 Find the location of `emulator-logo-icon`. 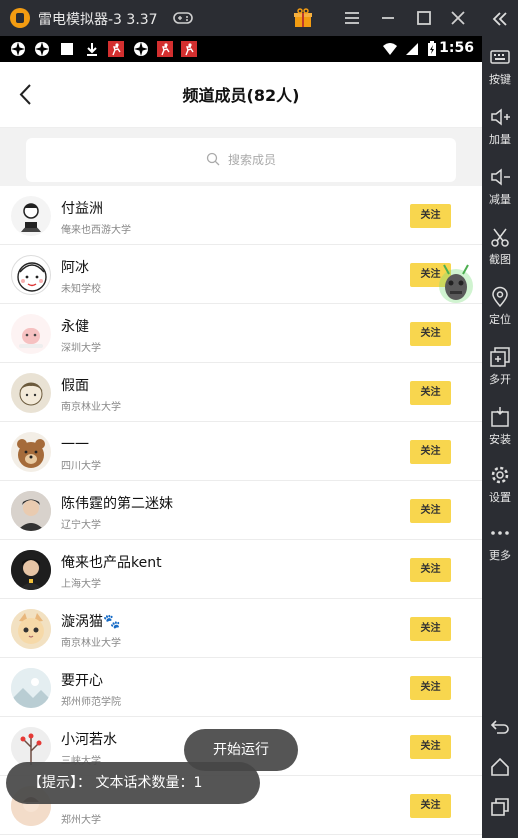

emulator-logo-icon is located at coordinates (20, 18).